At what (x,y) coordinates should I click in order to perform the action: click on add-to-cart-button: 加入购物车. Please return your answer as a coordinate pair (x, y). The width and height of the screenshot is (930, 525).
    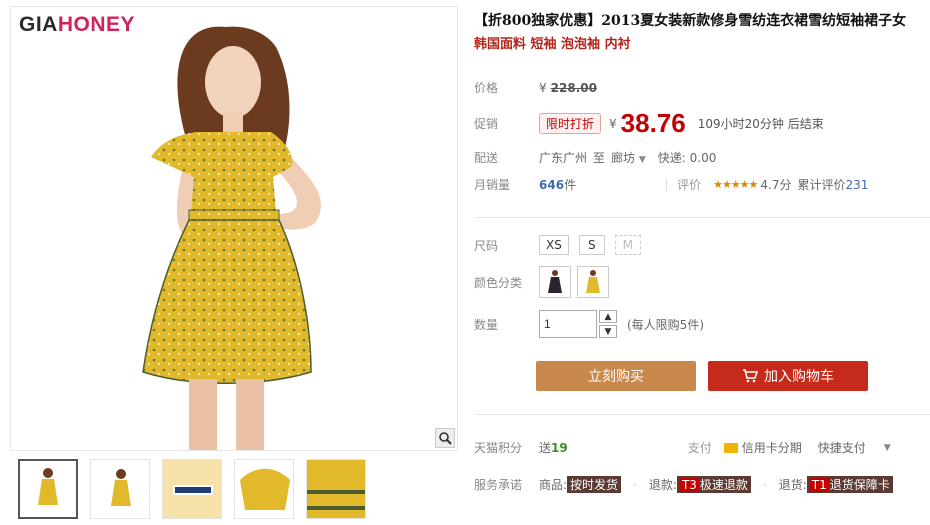
    Looking at the image, I should click on (788, 376).